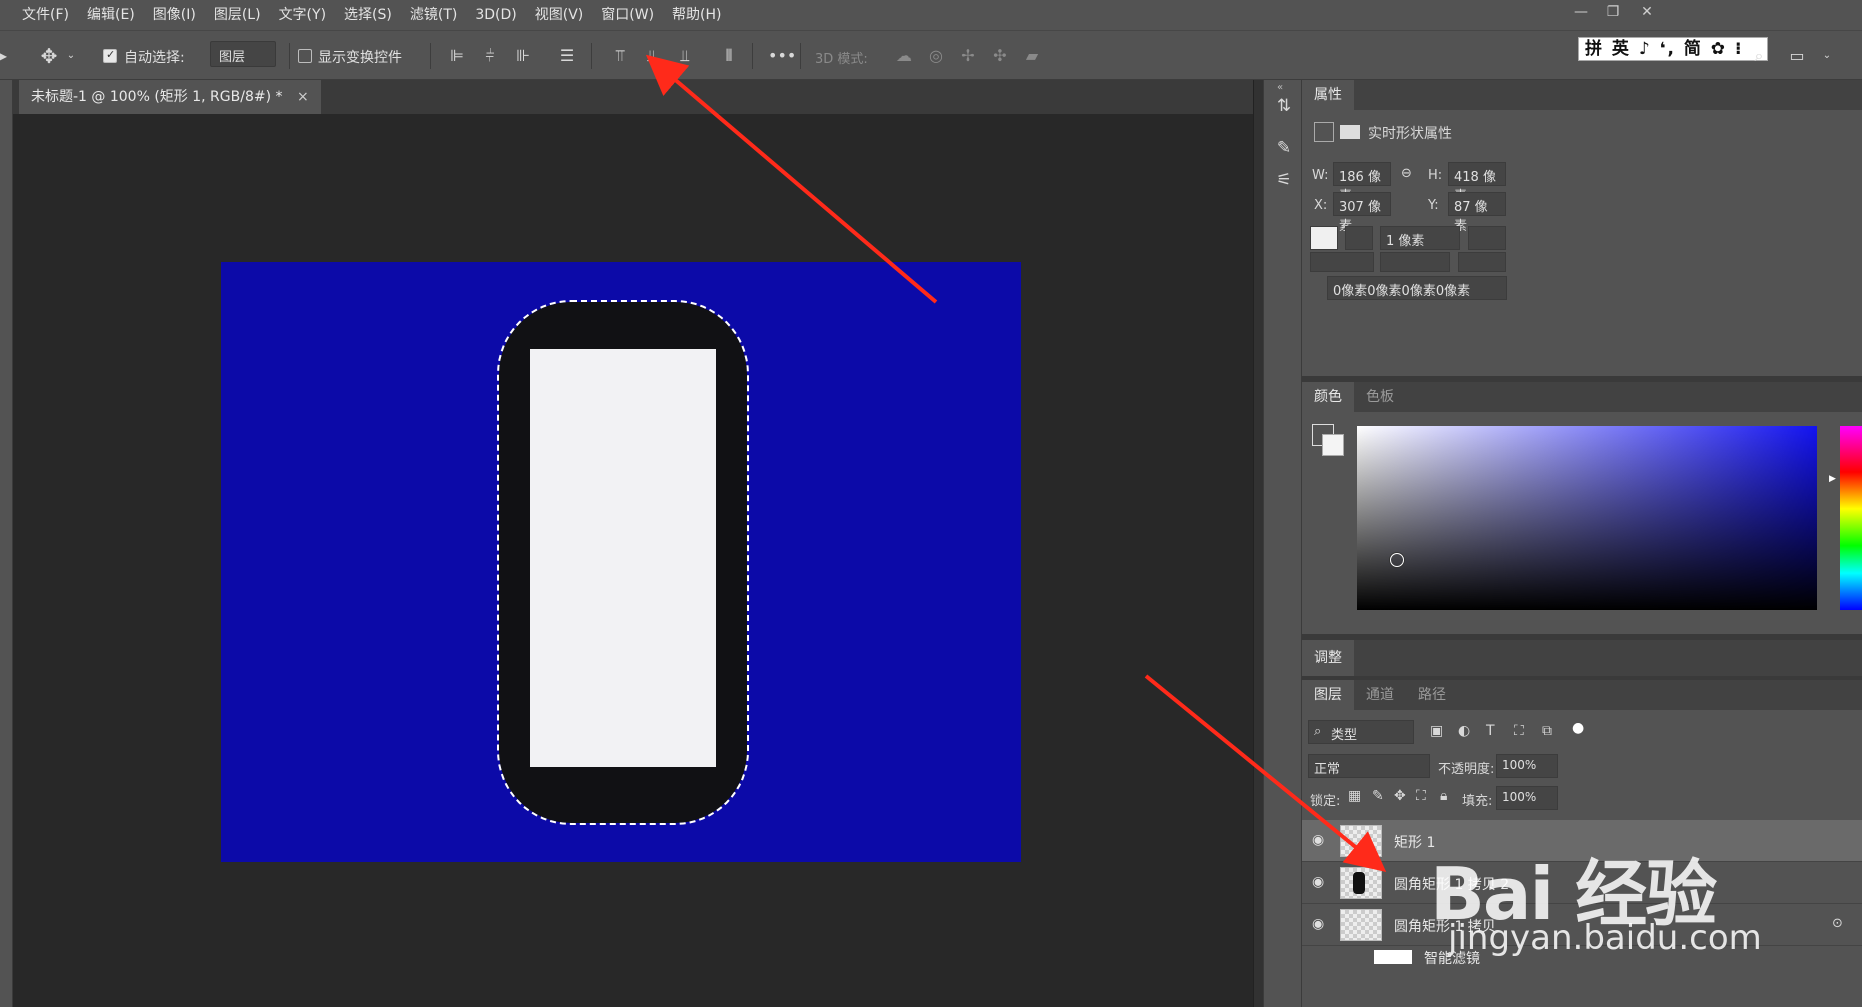 The width and height of the screenshot is (1862, 1007). I want to click on align-left-icon: ⊫, so click(457, 56).